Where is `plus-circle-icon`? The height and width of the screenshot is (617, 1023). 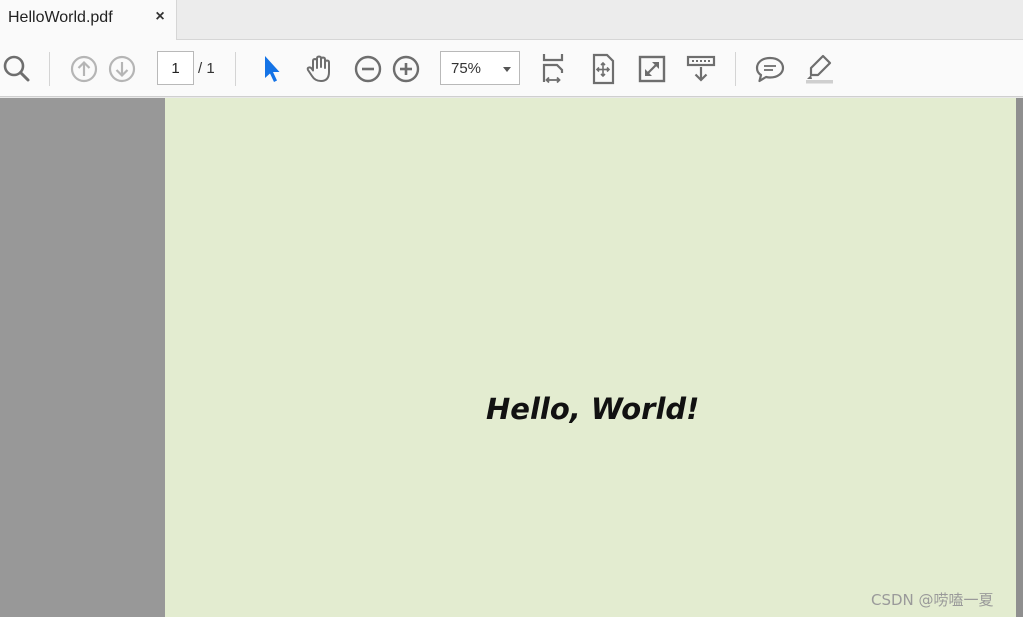 plus-circle-icon is located at coordinates (406, 69).